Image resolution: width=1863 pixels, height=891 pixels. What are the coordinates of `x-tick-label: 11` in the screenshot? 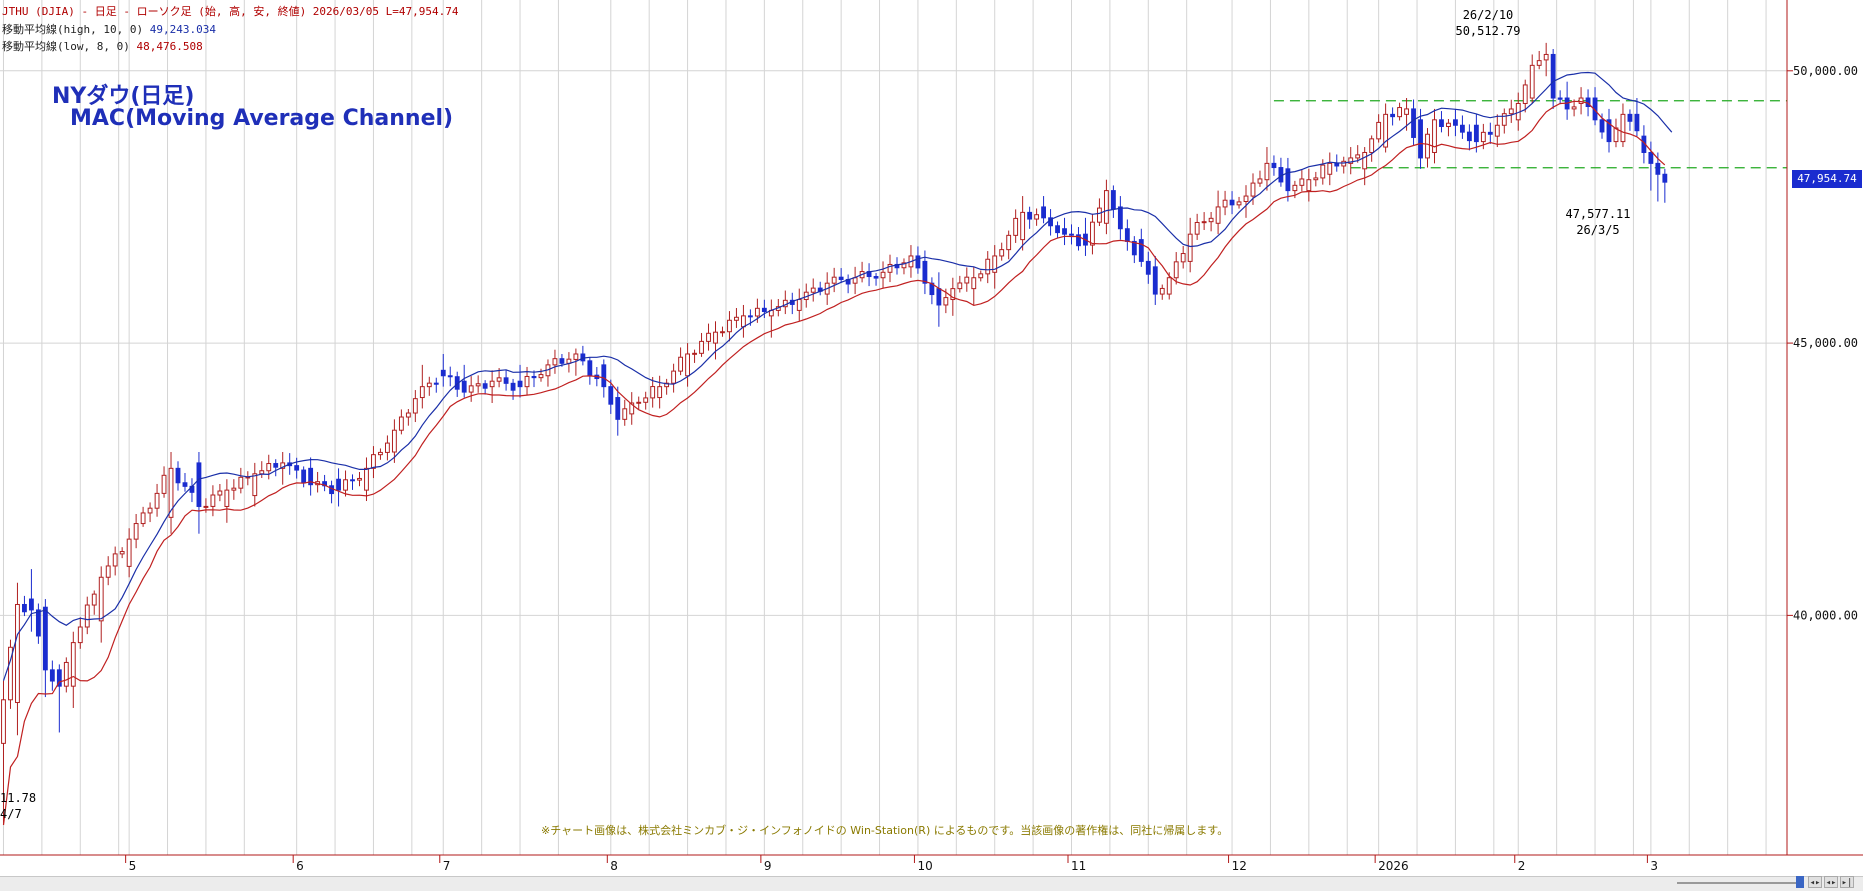 It's located at (1078, 866).